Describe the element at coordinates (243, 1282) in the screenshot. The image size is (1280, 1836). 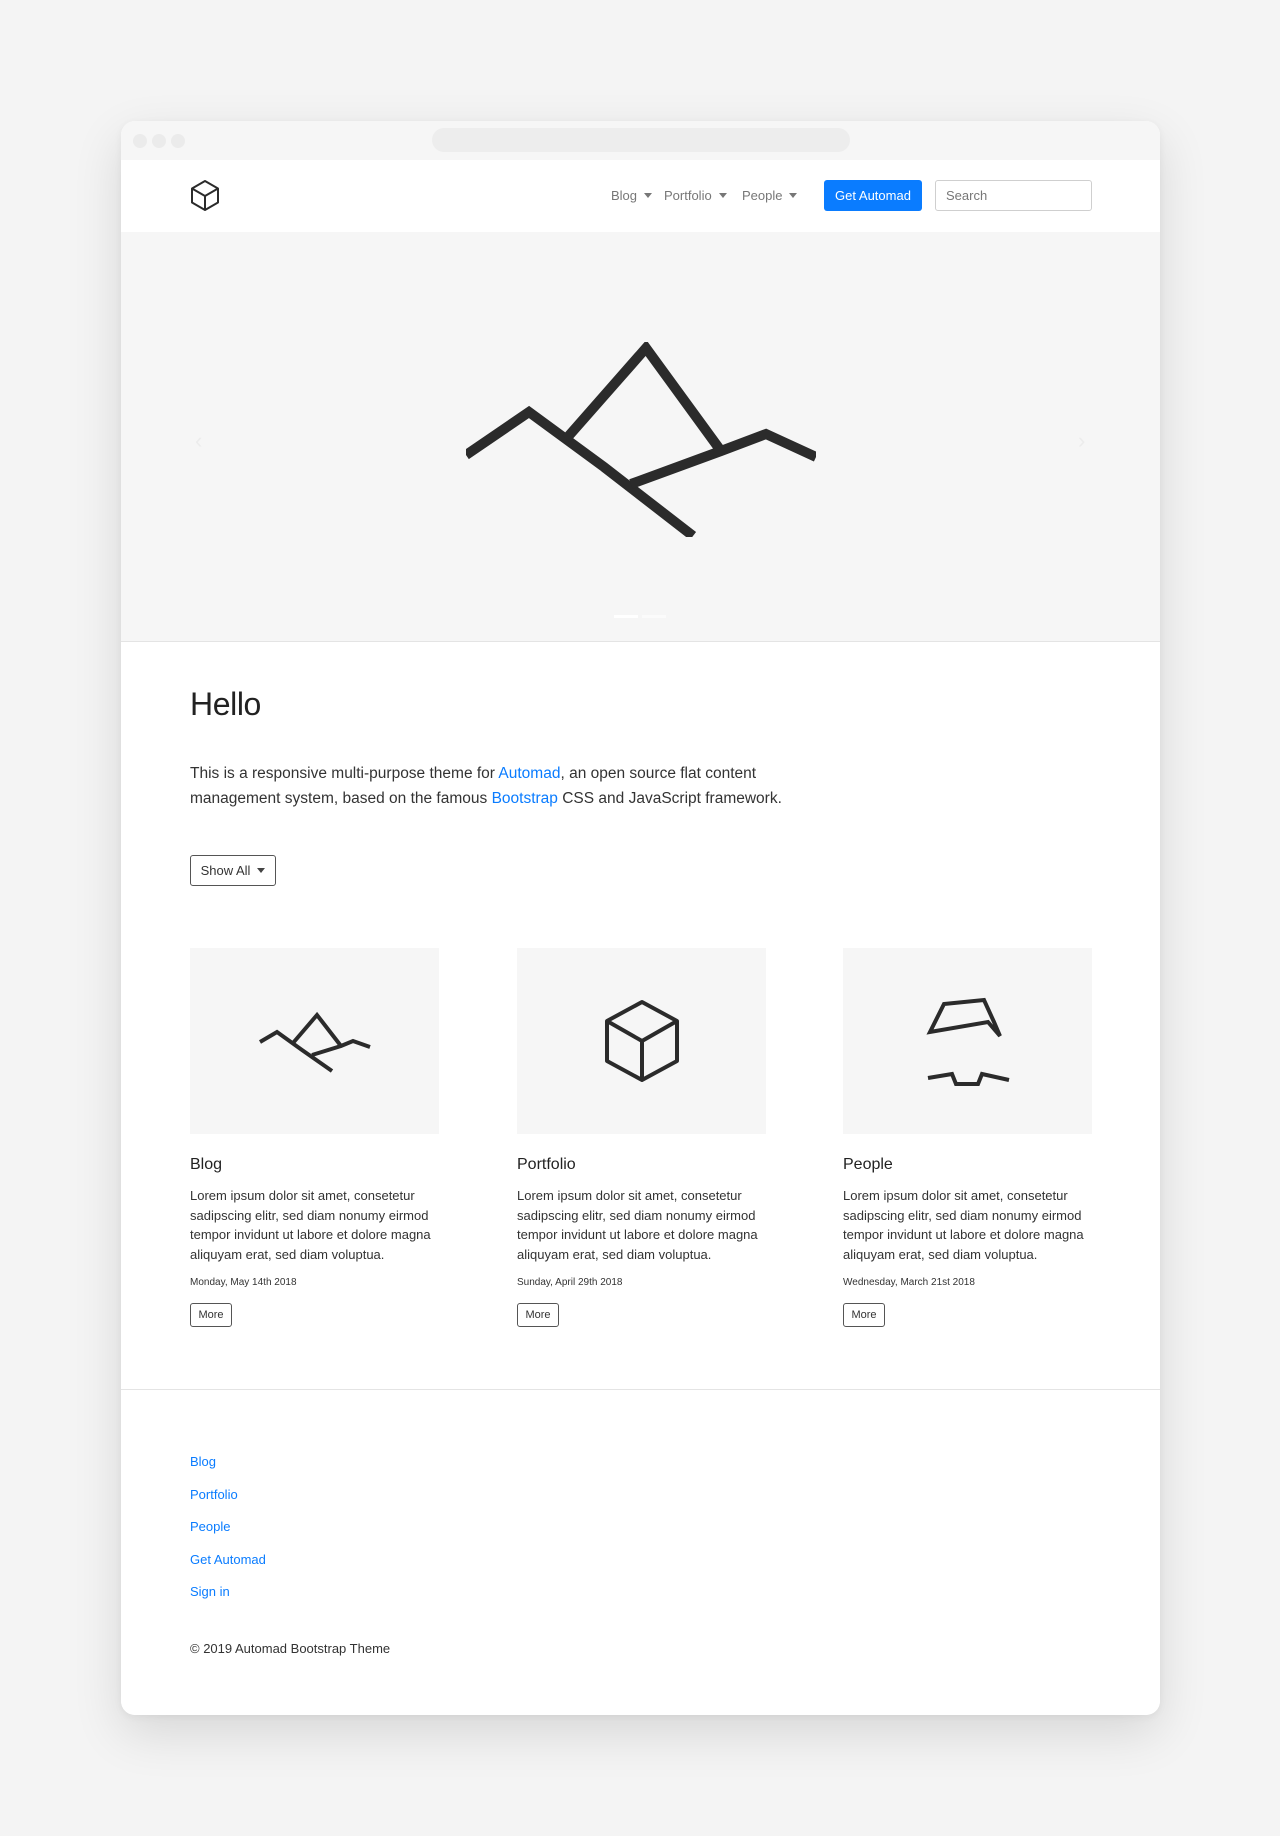
I see `card-date: Monday, May 14th 2018` at that location.